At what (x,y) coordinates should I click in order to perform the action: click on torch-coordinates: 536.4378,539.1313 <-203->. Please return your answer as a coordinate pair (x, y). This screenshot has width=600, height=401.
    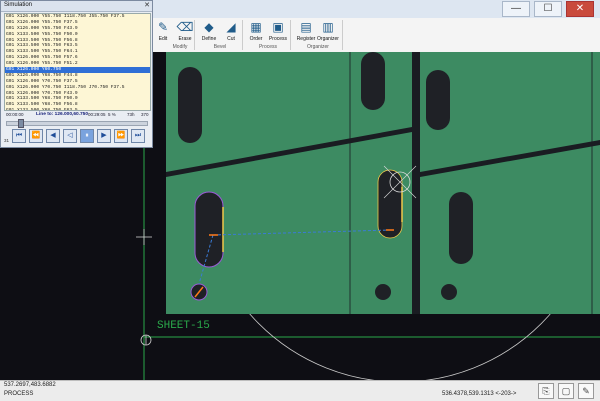
    Looking at the image, I should click on (479, 394).